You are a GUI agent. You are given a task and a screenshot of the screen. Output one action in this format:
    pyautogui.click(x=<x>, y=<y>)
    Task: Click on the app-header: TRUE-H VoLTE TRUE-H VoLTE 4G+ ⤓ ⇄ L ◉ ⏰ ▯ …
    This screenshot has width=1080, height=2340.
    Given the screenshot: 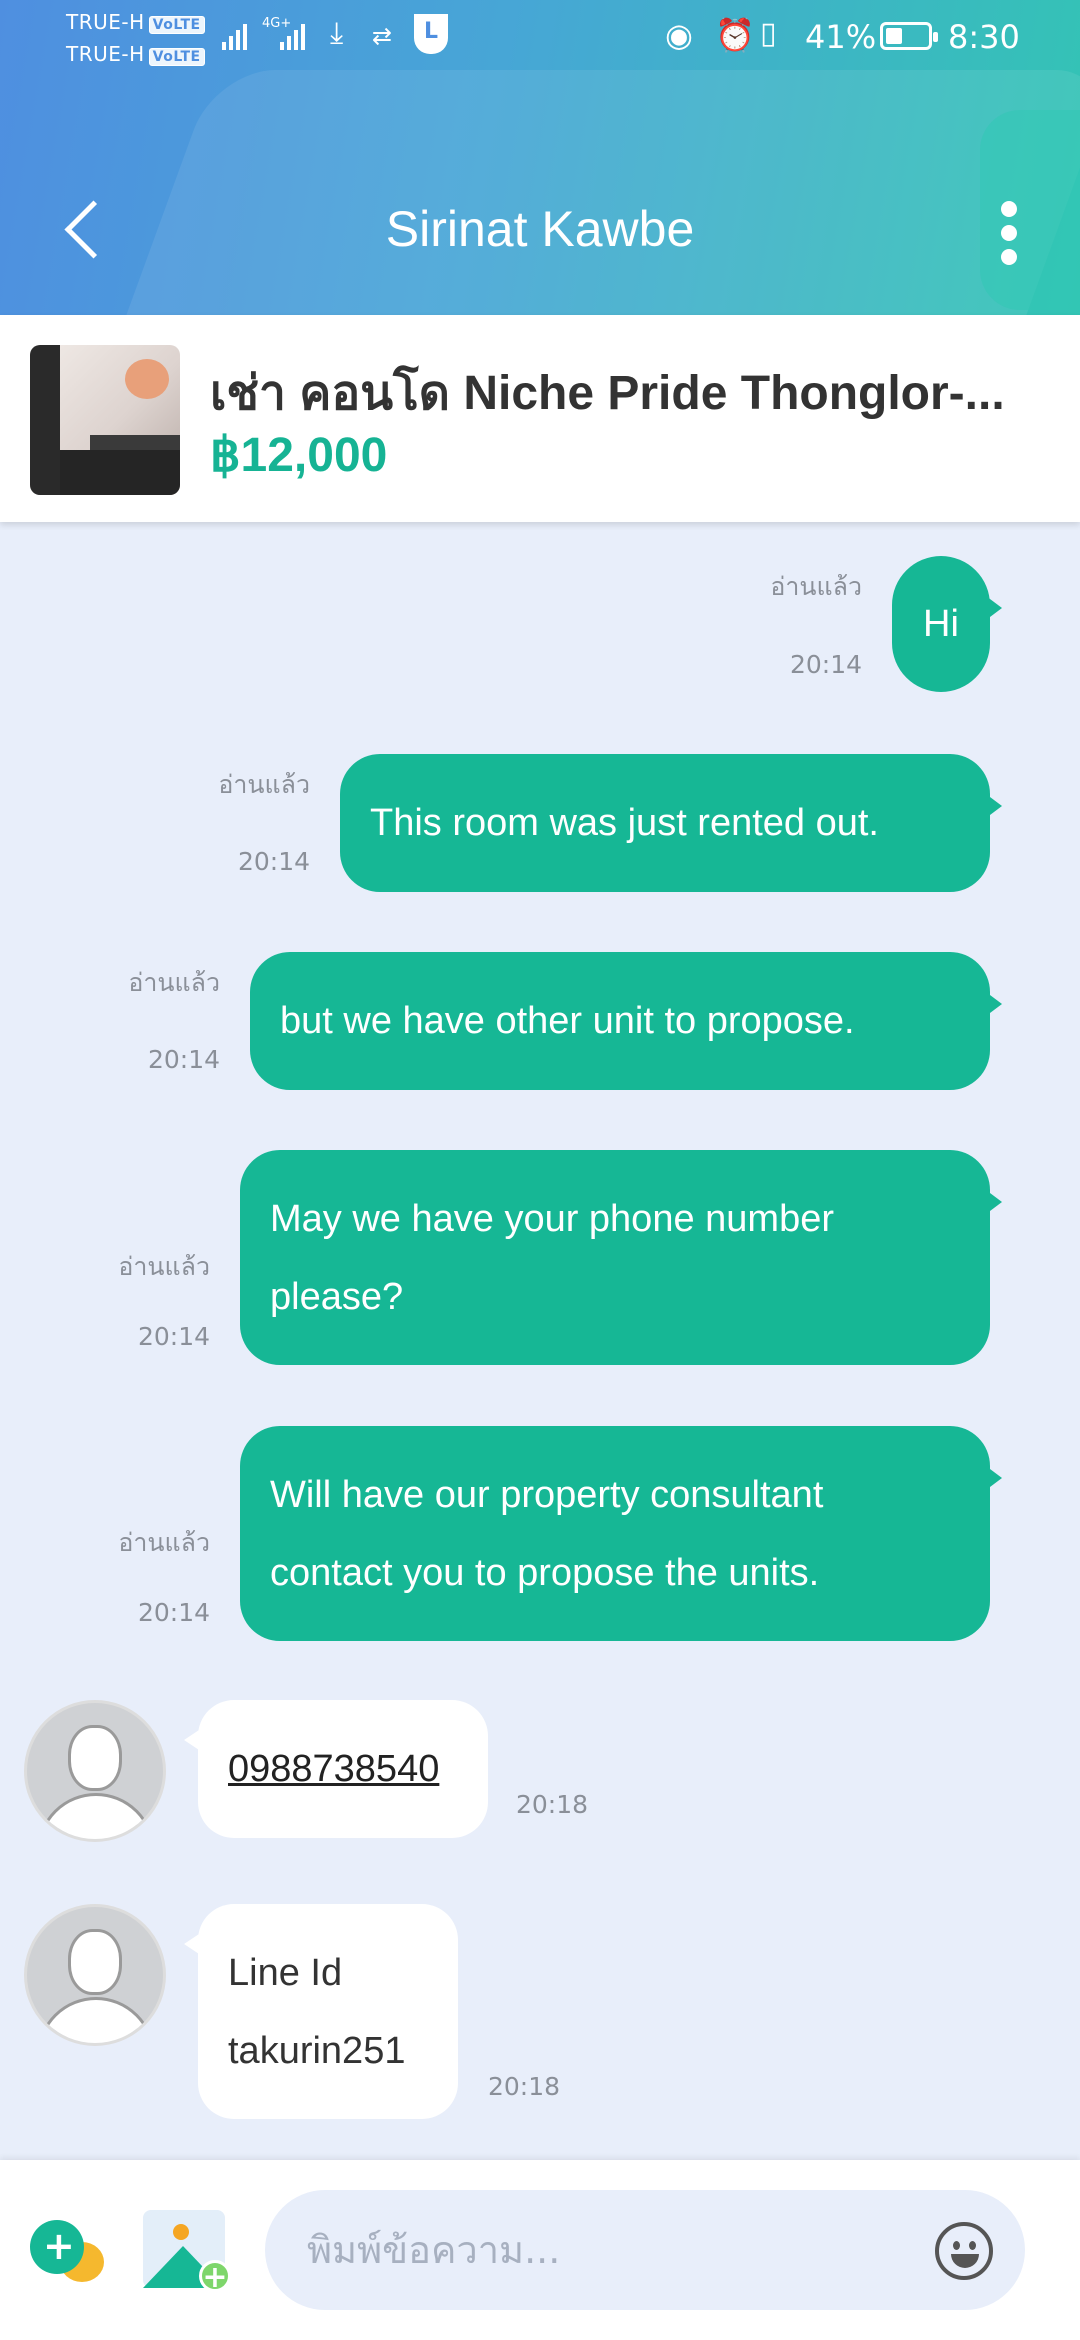 What is the action you would take?
    pyautogui.click(x=540, y=157)
    